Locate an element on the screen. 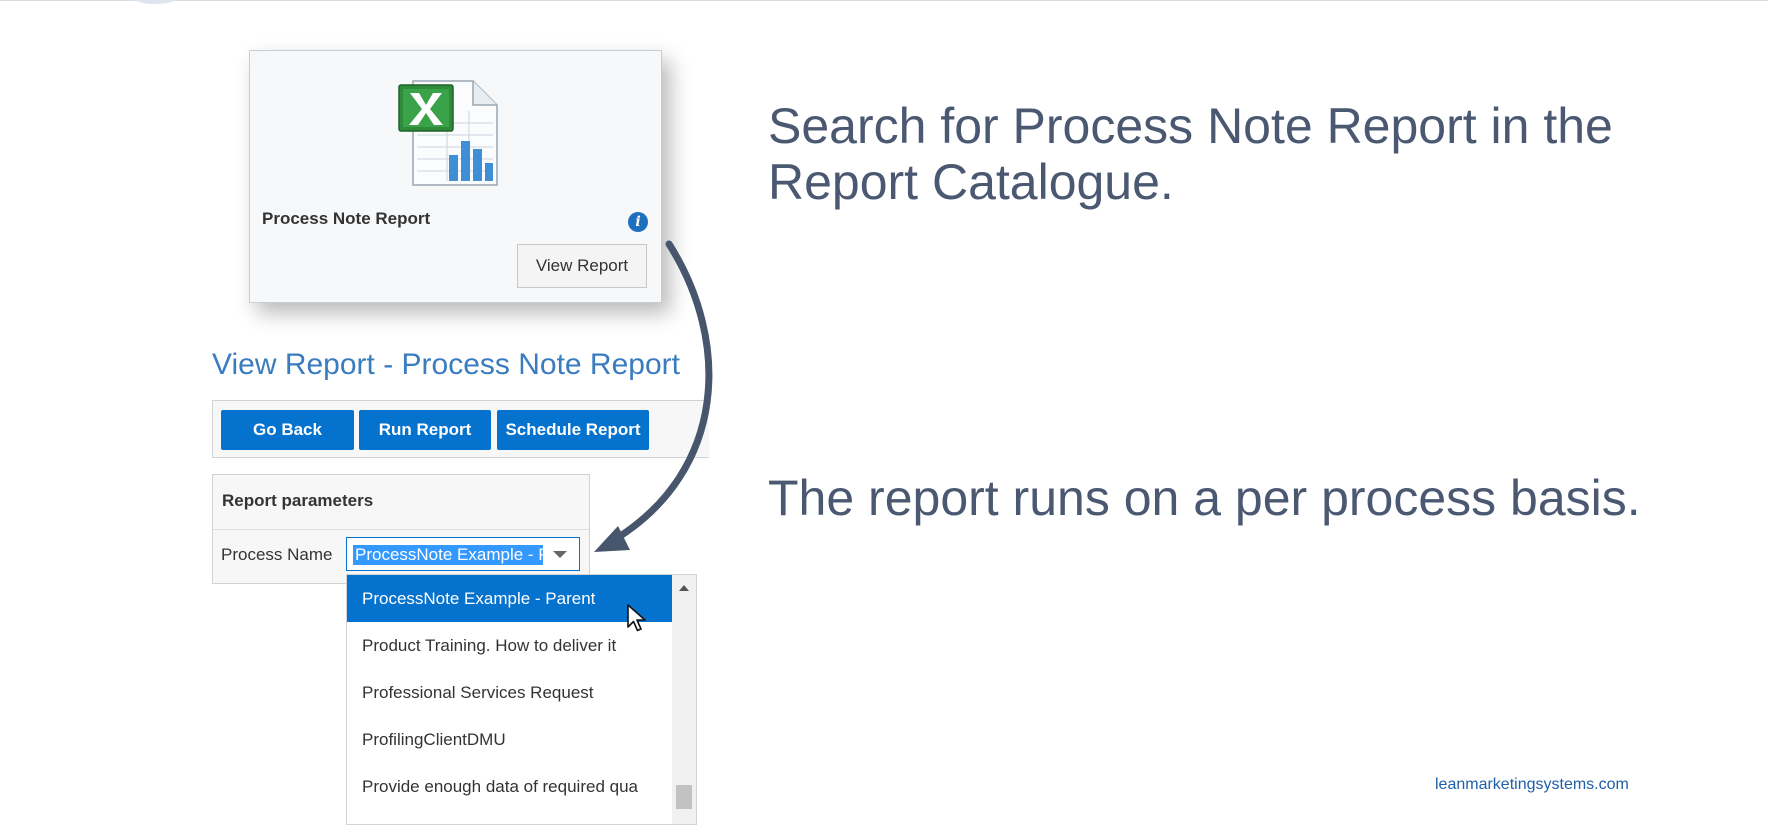 The height and width of the screenshot is (825, 1768). dropdown-option: Provide enough data of required qua is located at coordinates (509, 786).